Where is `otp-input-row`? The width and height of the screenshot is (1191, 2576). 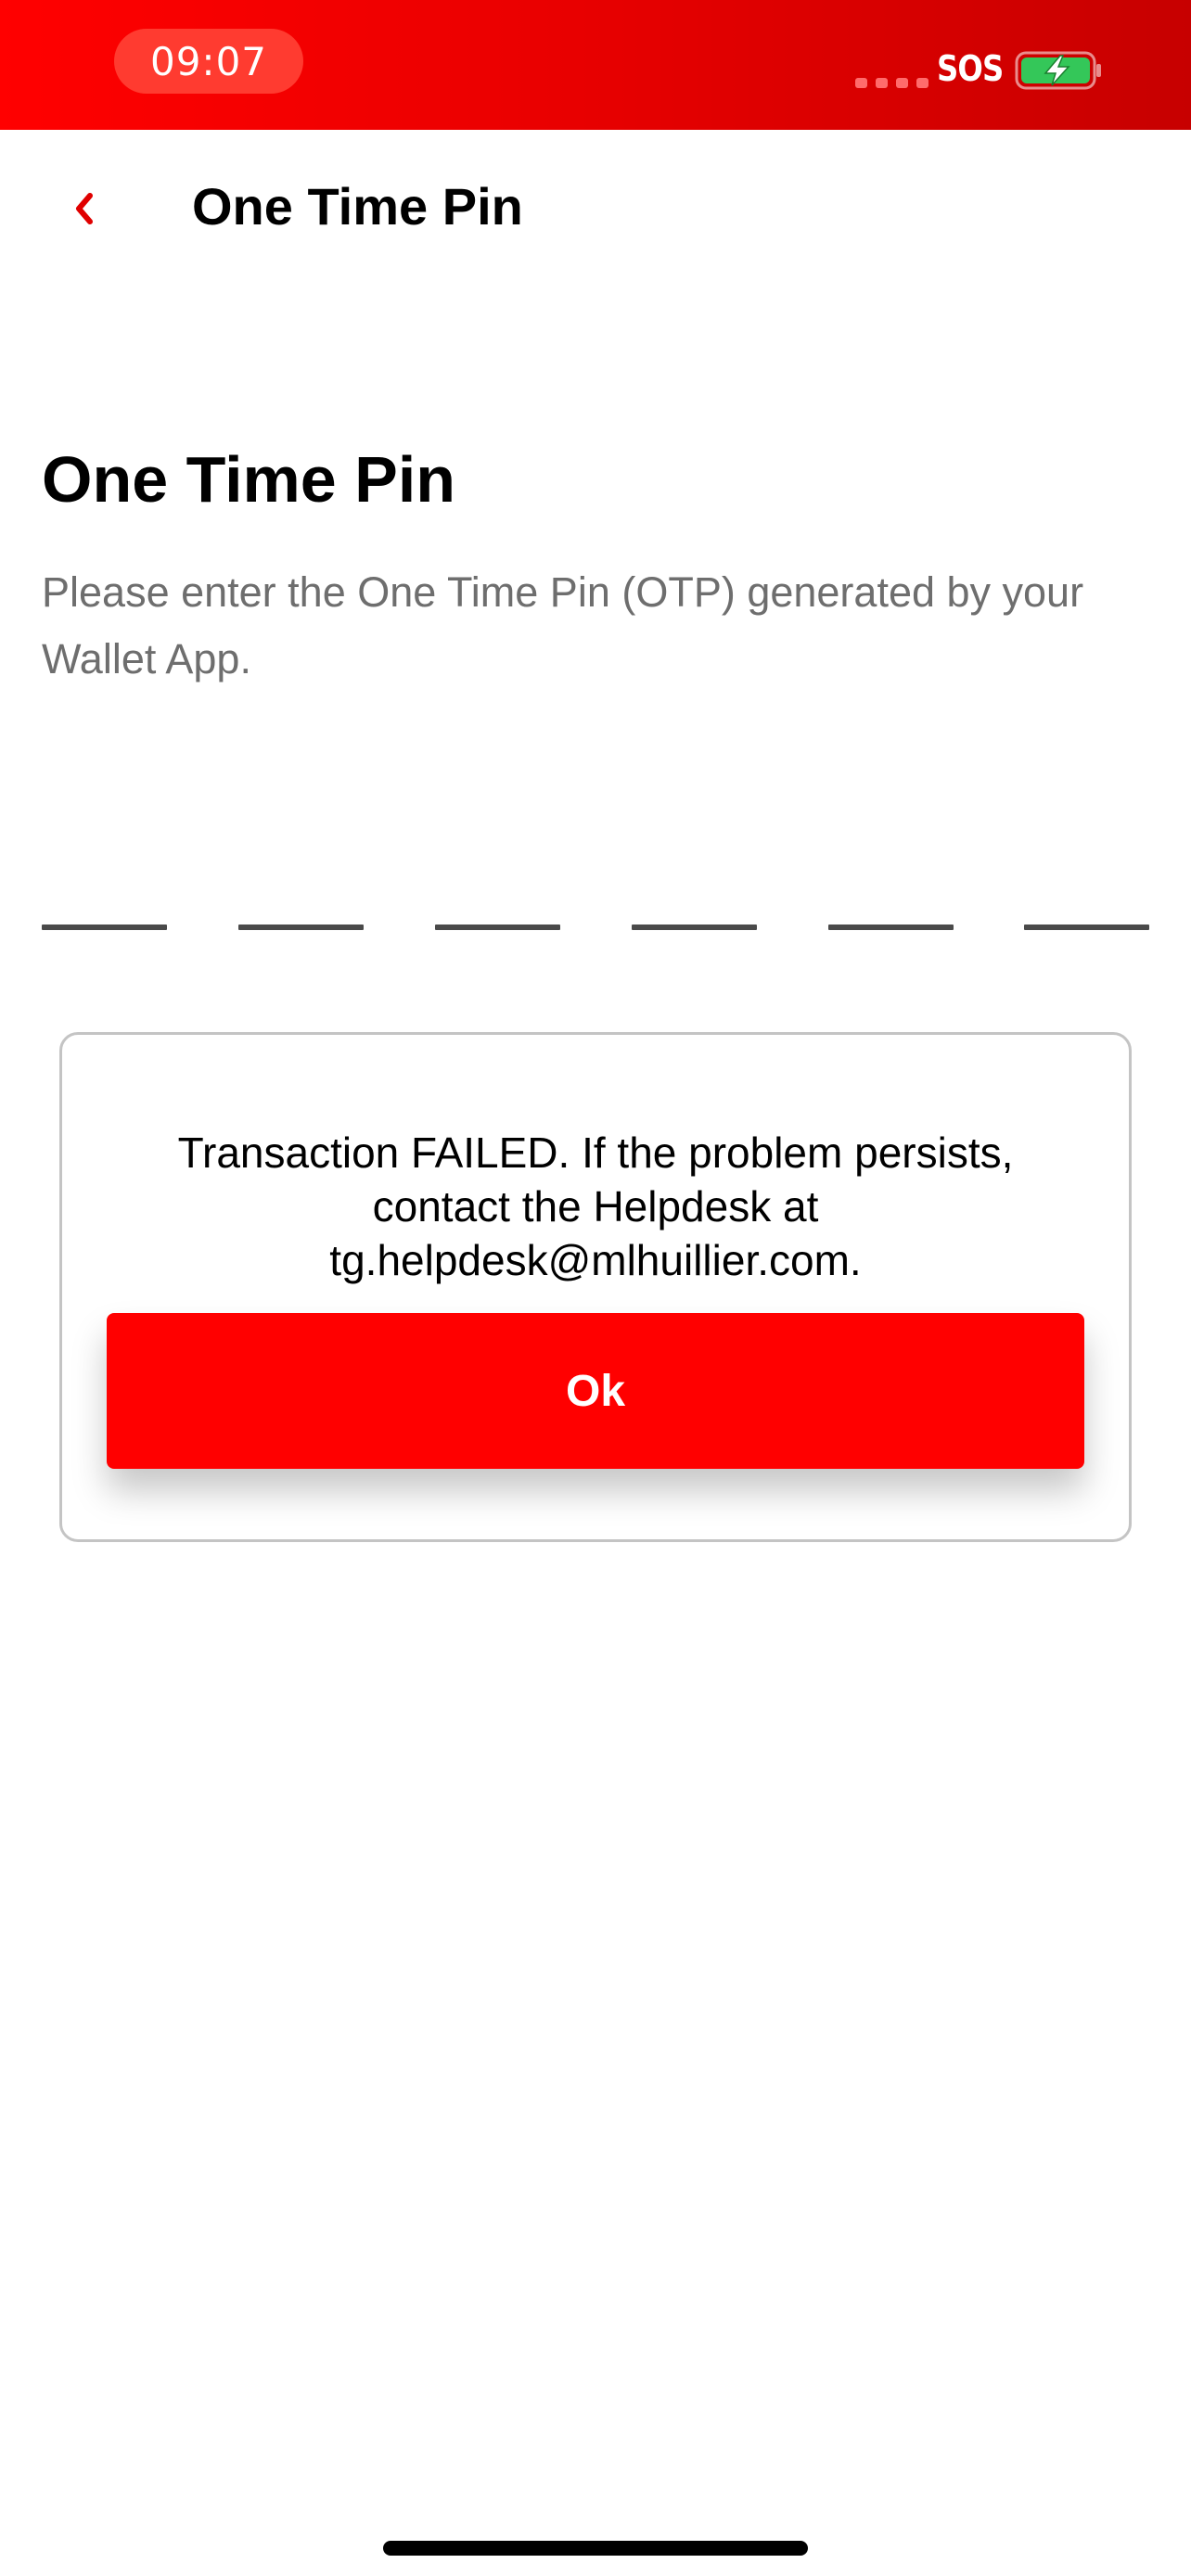 otp-input-row is located at coordinates (595, 927).